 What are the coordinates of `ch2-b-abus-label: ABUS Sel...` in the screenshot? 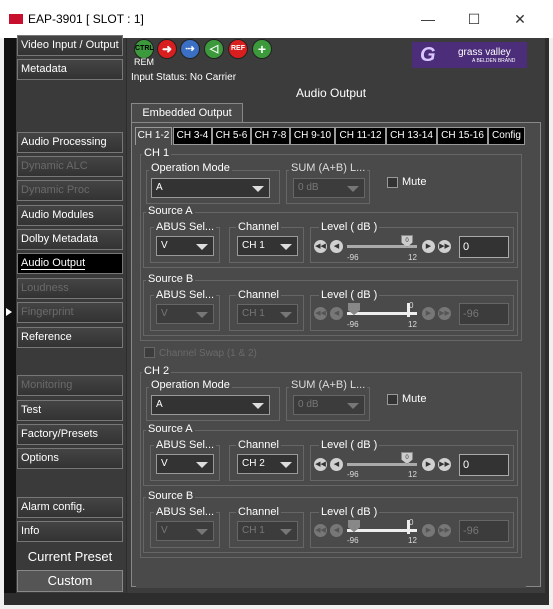 It's located at (185, 512).